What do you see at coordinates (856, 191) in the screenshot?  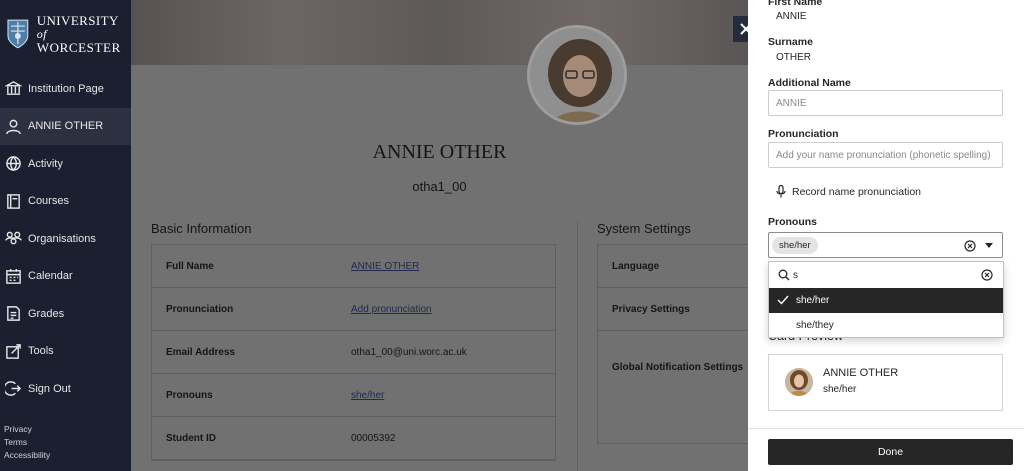 I see `record-label: Record name pronunciation` at bounding box center [856, 191].